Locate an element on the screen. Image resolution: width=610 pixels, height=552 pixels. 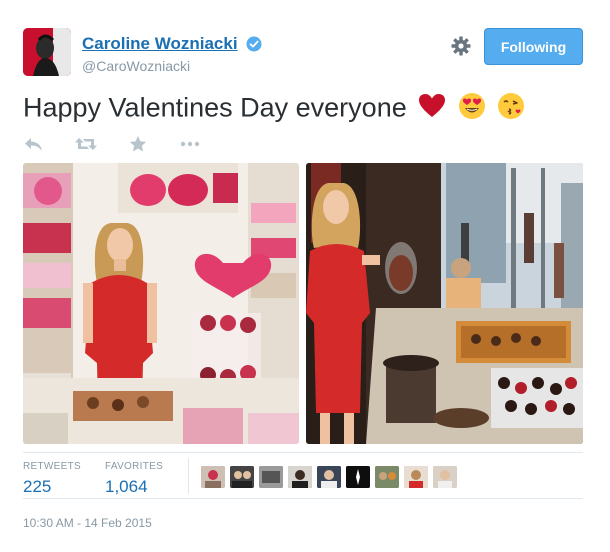
red-heart-icon is located at coordinates (432, 109).